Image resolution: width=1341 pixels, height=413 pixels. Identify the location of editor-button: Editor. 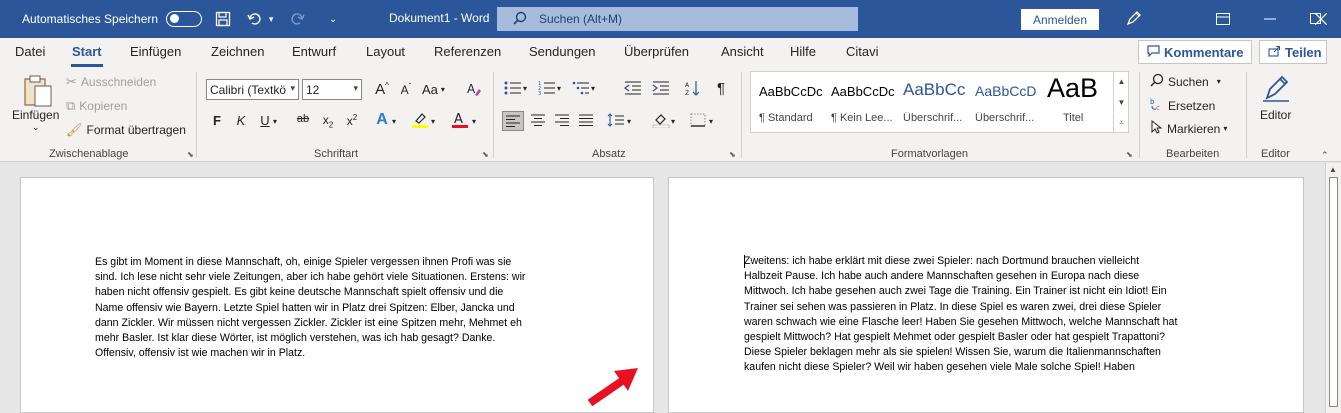
(1275, 115).